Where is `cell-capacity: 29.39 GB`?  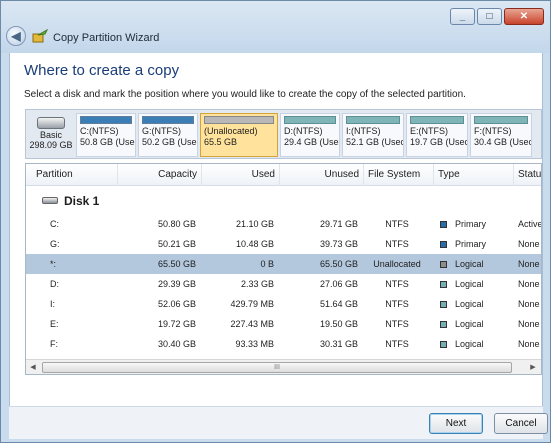
cell-capacity: 29.39 GB is located at coordinates (176, 284).